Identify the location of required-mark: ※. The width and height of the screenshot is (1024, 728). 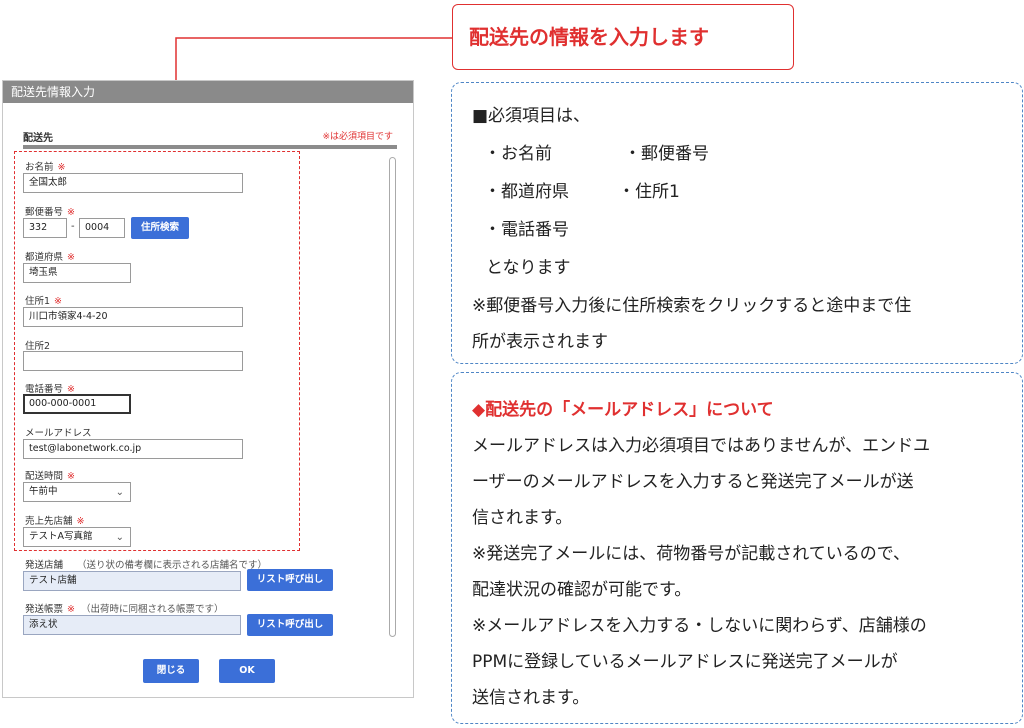
(71, 609).